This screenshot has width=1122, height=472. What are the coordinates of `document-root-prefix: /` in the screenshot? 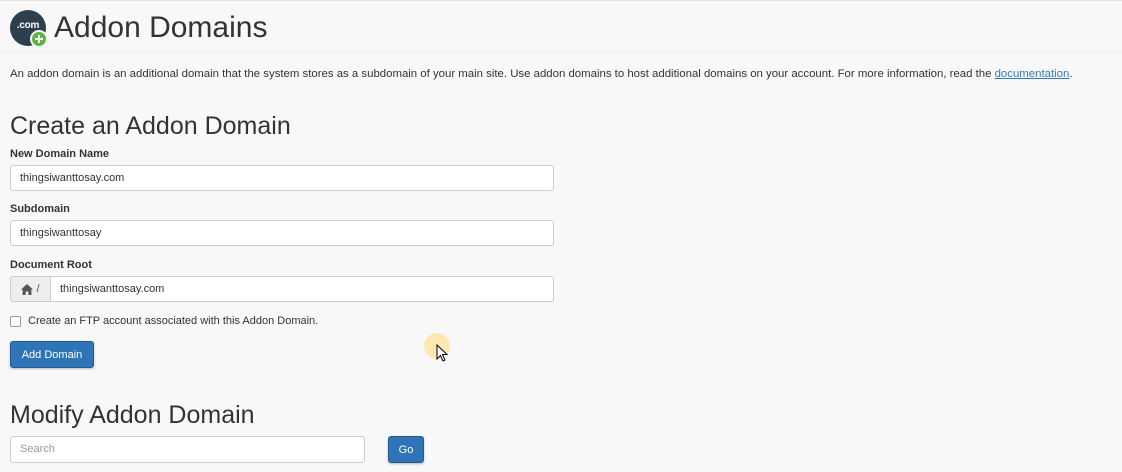 It's located at (30, 289).